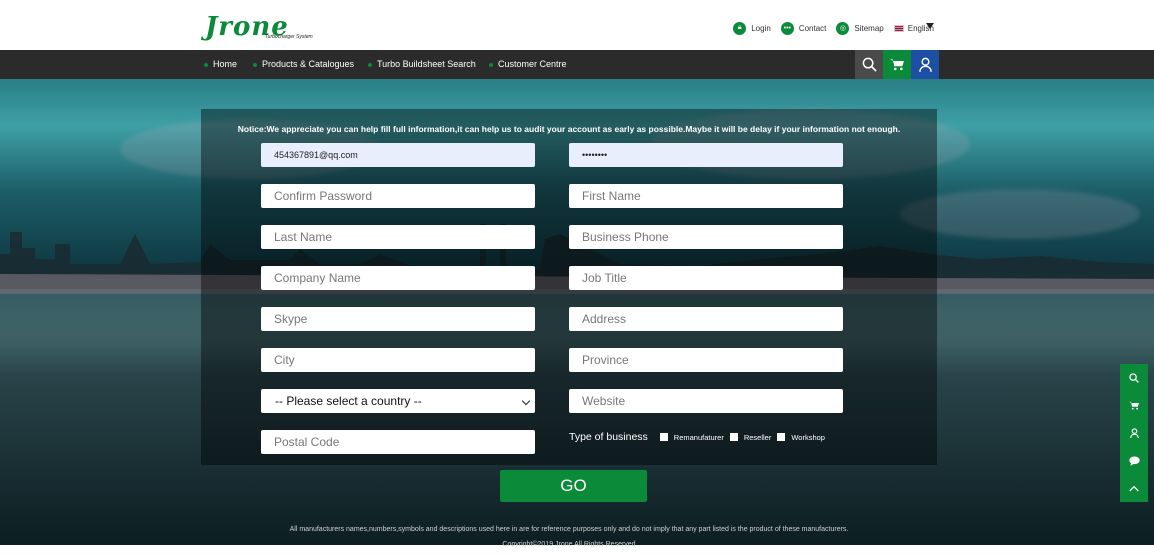 The image size is (1154, 555). What do you see at coordinates (569, 544) in the screenshot?
I see `footer-copyright: Copyright©2019 Jrone All Rights Reserved` at bounding box center [569, 544].